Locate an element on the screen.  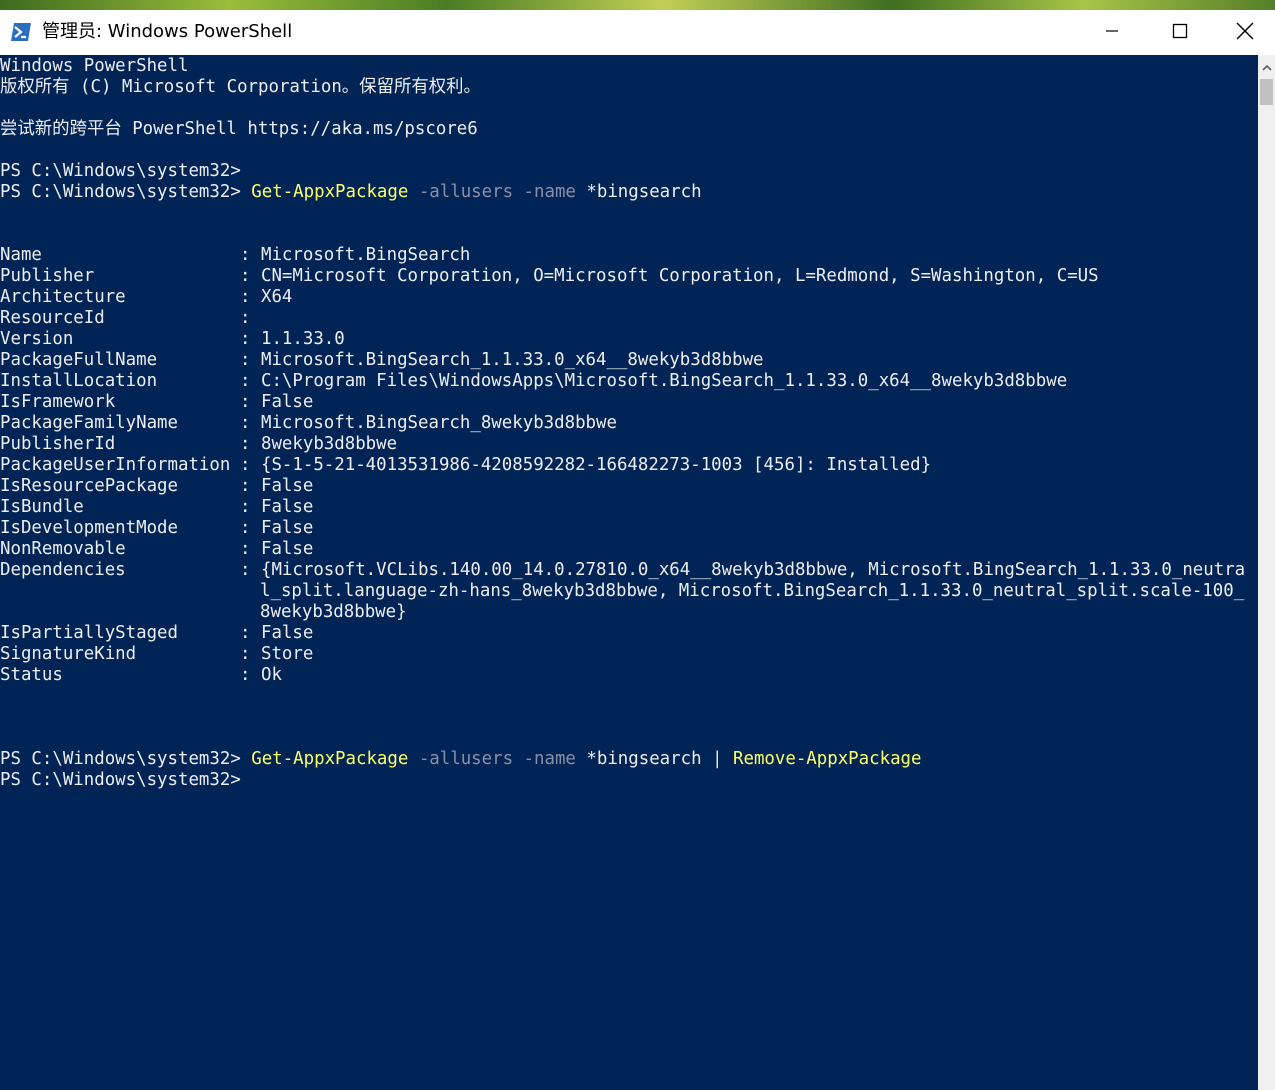
property-row: IsDevelopmentMode: False is located at coordinates (156, 528).